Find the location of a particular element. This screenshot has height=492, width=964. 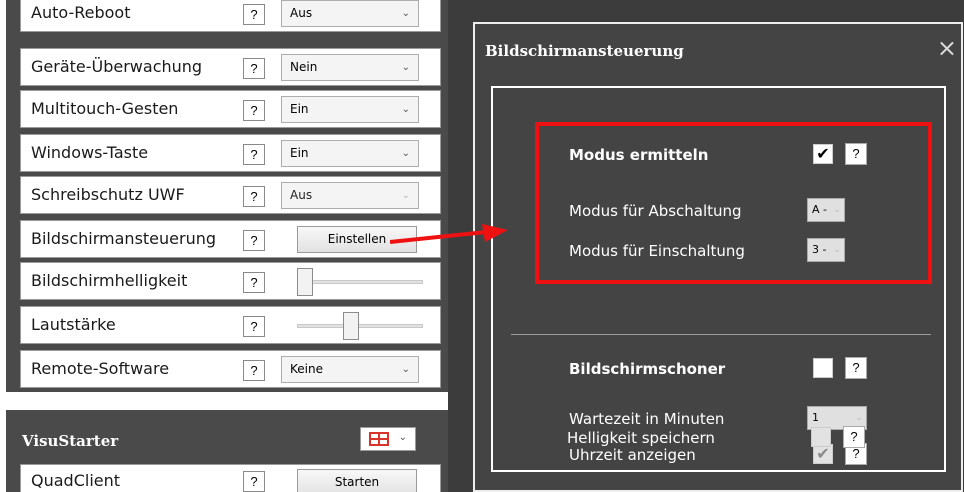

helligkeit-checkbox is located at coordinates (821, 437).